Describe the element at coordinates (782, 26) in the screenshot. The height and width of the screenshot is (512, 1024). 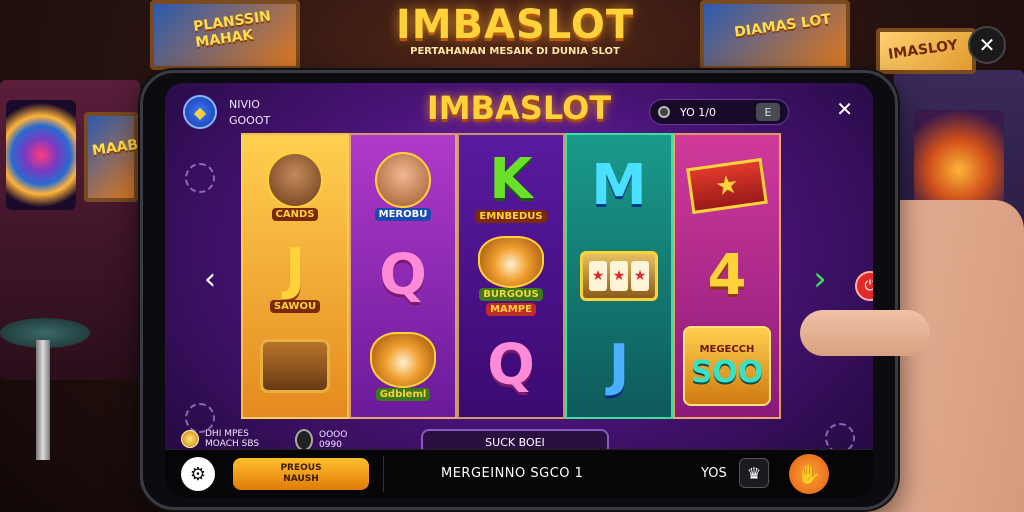
I see `background-sign-right-text: DIAMAS LOT` at that location.